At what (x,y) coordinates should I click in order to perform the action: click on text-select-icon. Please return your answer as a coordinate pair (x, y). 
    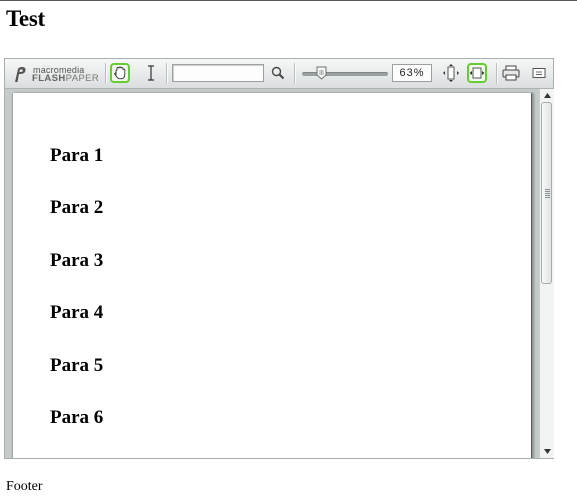
    Looking at the image, I should click on (151, 73).